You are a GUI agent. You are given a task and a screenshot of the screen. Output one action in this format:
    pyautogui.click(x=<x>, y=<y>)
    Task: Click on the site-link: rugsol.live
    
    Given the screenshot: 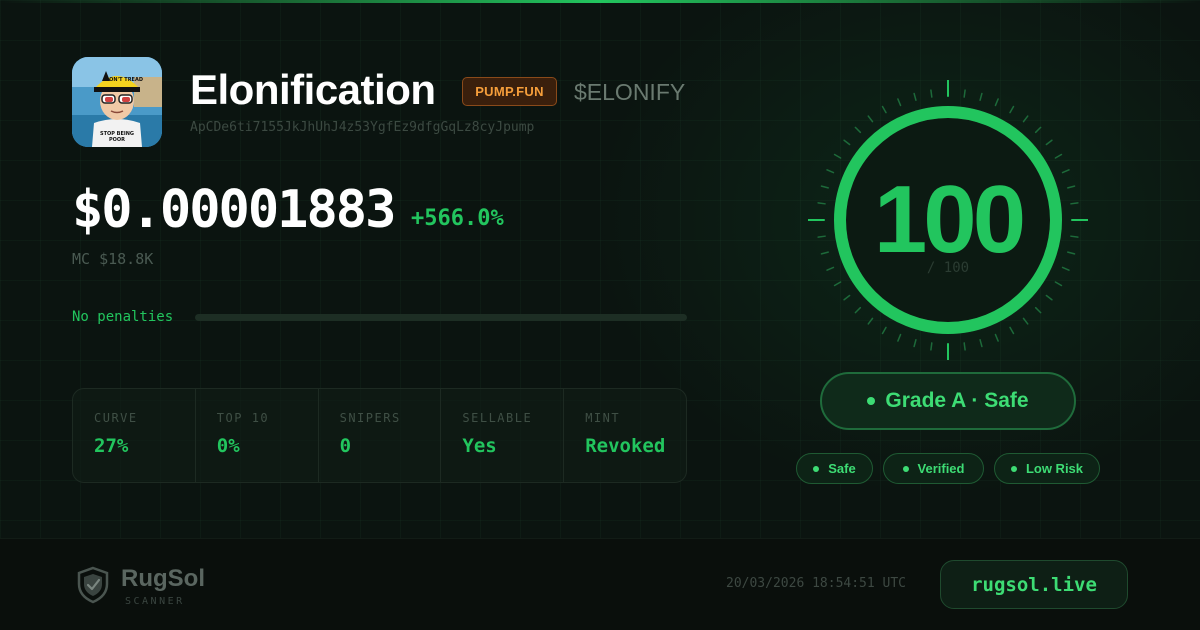 What is the action you would take?
    pyautogui.click(x=1034, y=584)
    